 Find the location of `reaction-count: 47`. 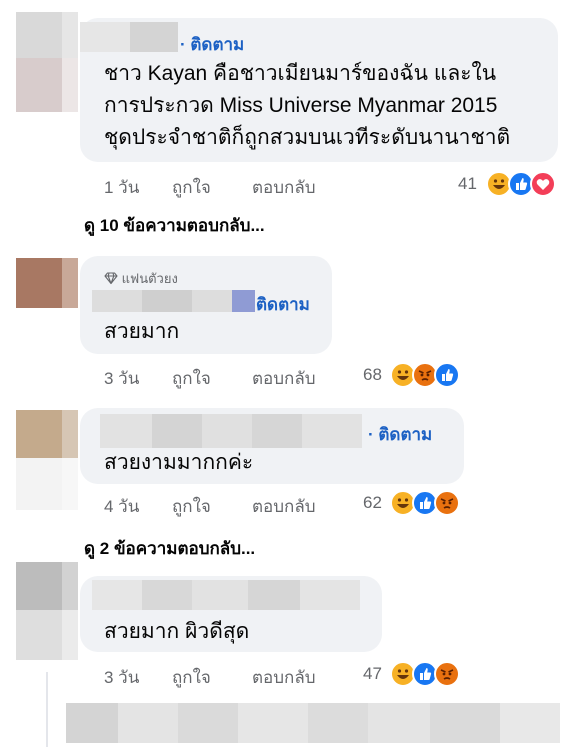

reaction-count: 47 is located at coordinates (372, 674).